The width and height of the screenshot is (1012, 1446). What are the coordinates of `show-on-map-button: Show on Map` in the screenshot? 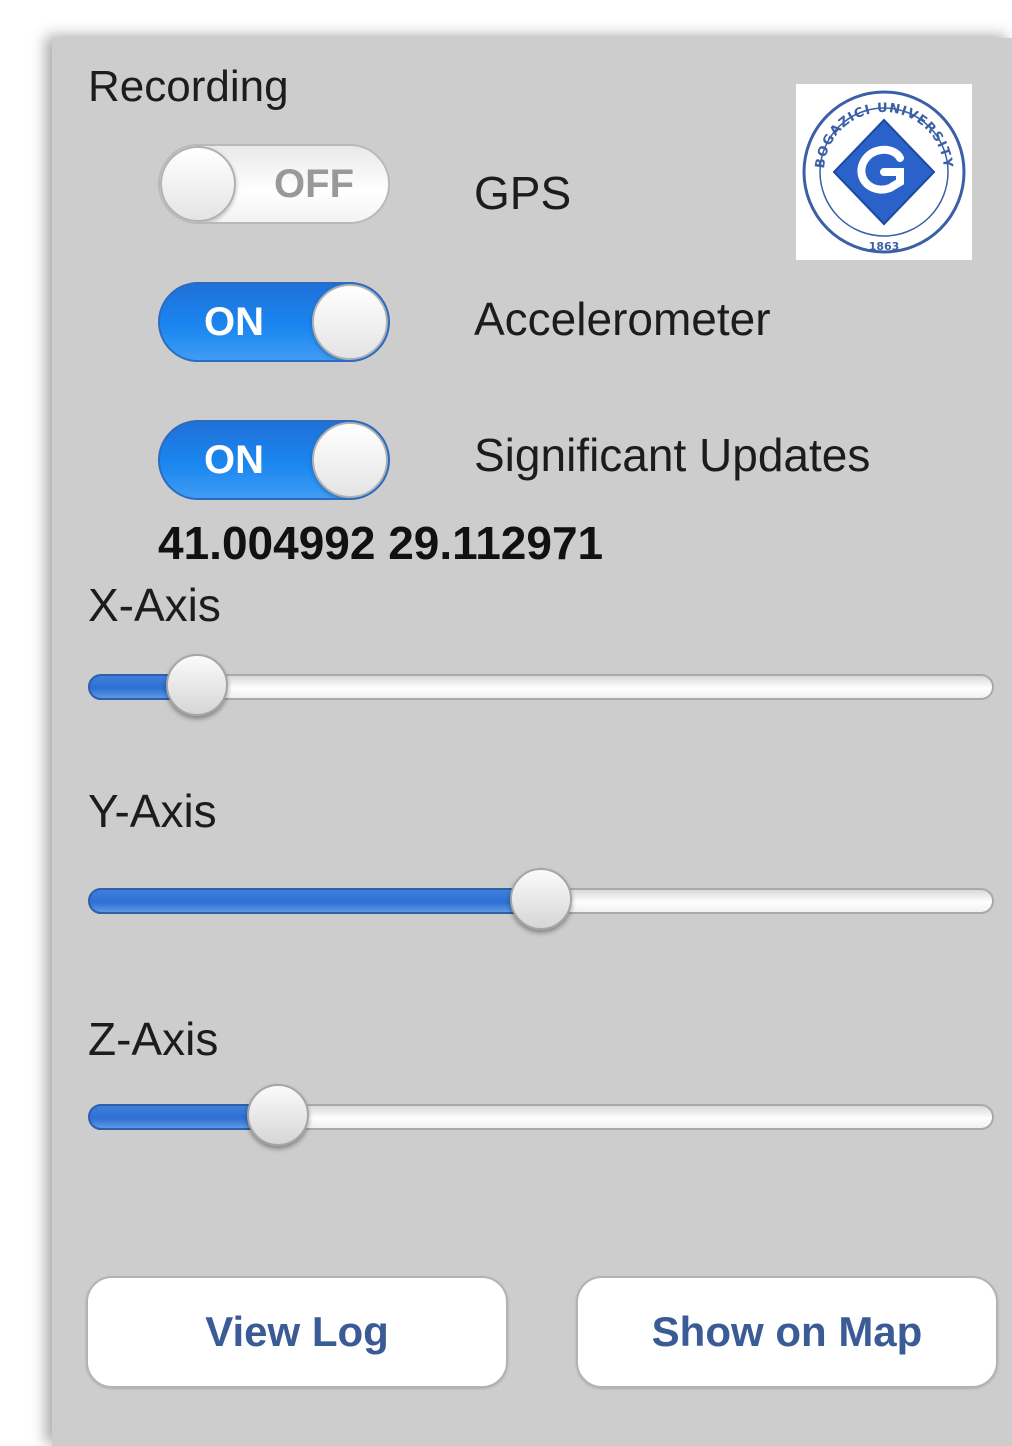 It's located at (787, 1332).